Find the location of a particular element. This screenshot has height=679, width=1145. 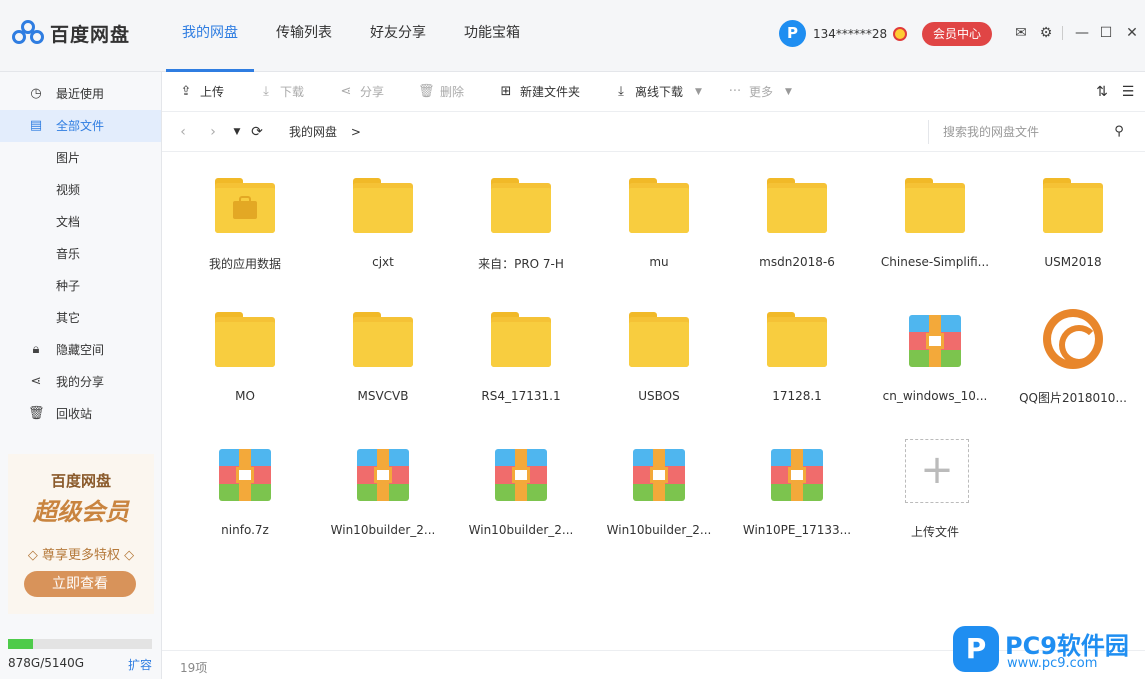

file-tile: ninfo.7z is located at coordinates (245, 481).